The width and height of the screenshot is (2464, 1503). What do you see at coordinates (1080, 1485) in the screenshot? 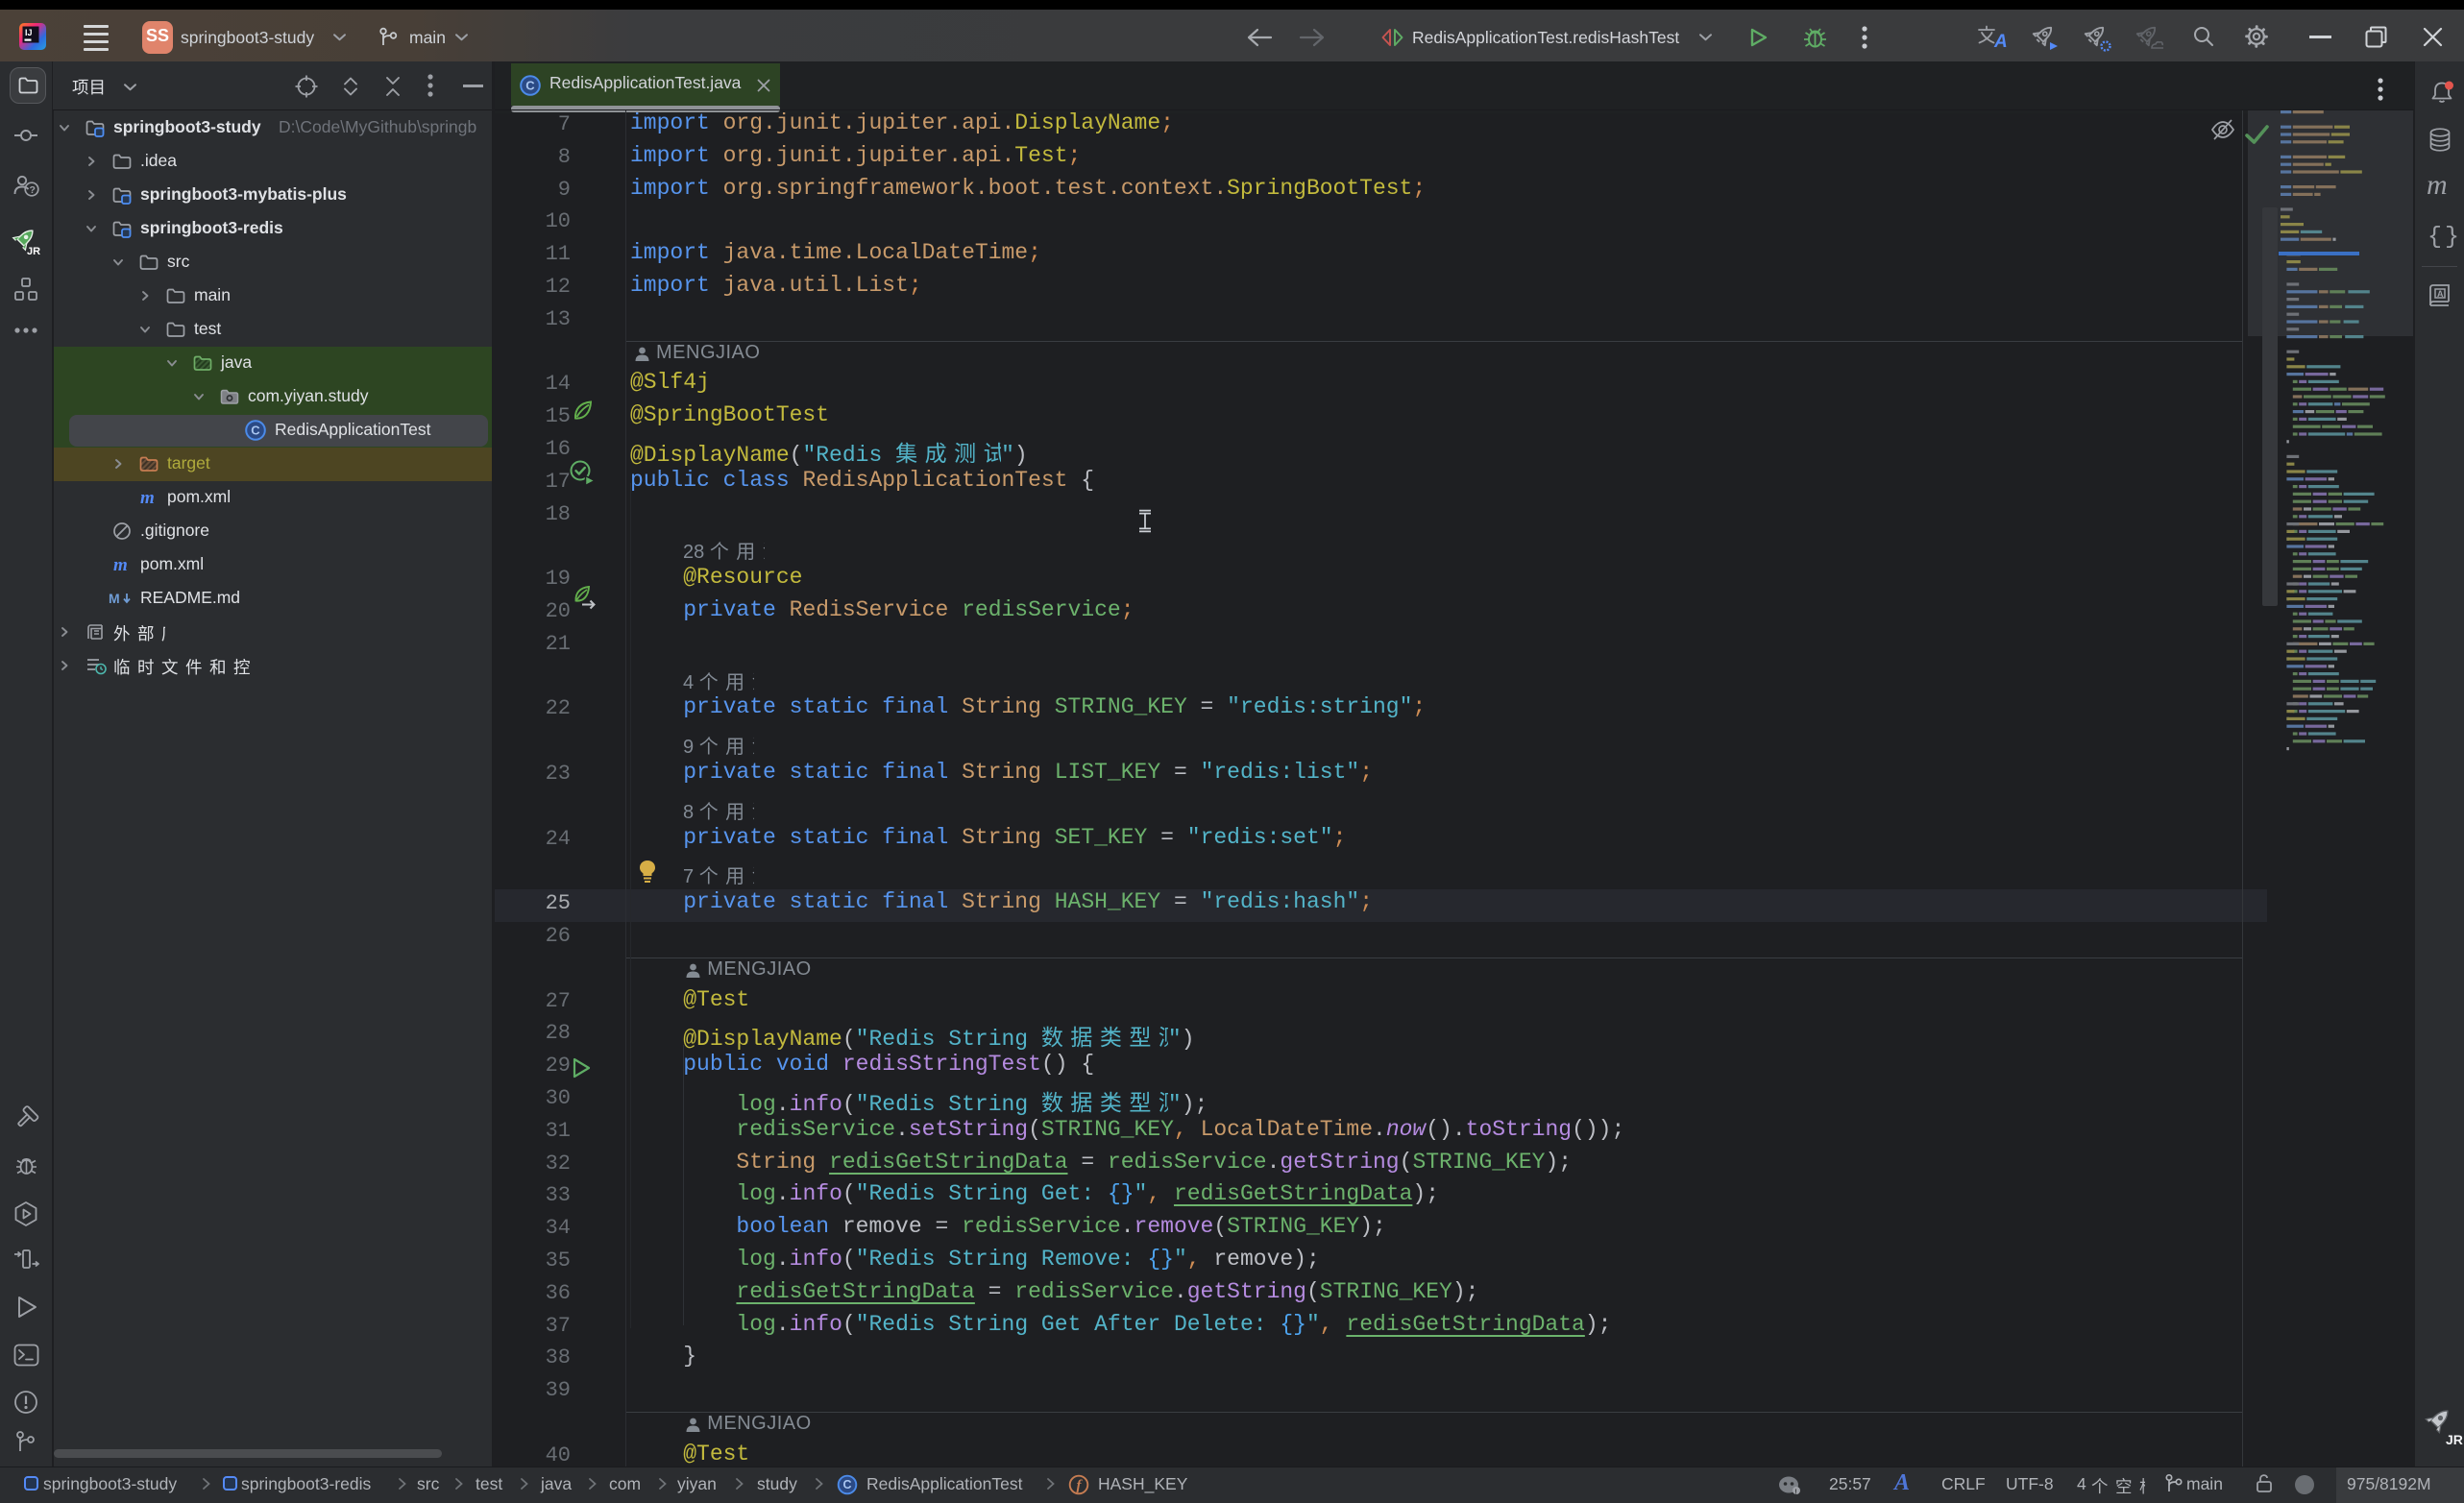
I see `svg-text: f` at bounding box center [1080, 1485].